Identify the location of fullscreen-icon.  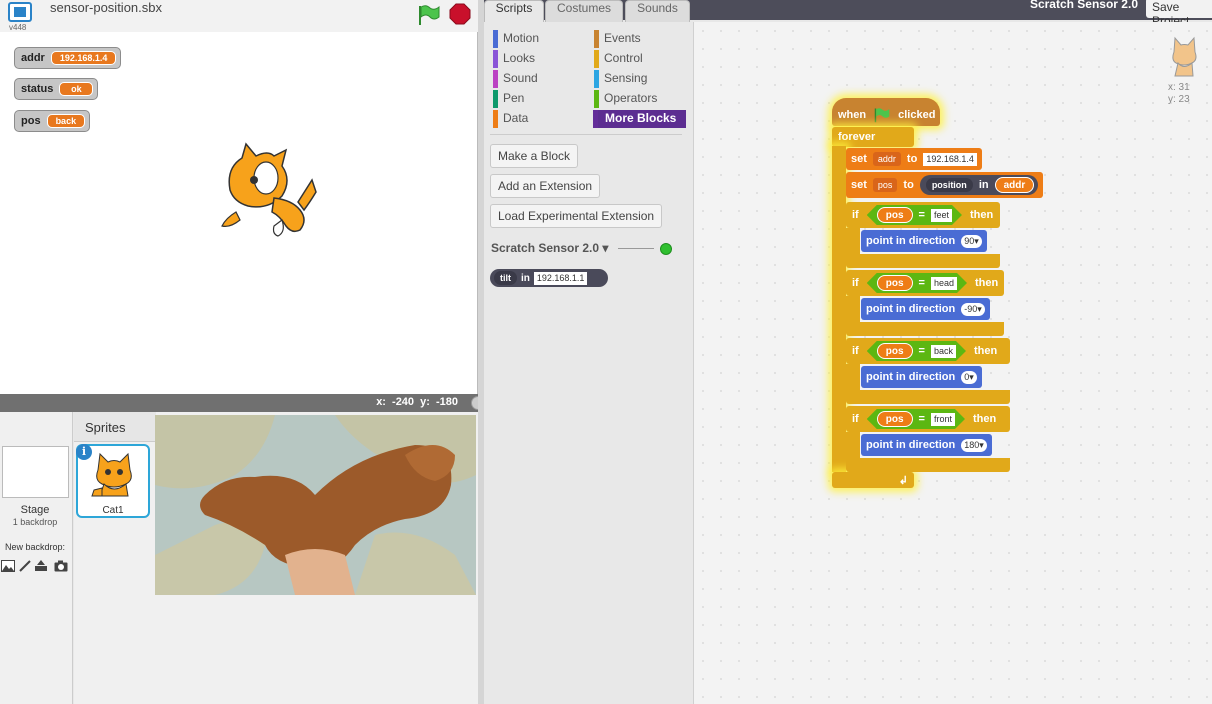
(20, 12).